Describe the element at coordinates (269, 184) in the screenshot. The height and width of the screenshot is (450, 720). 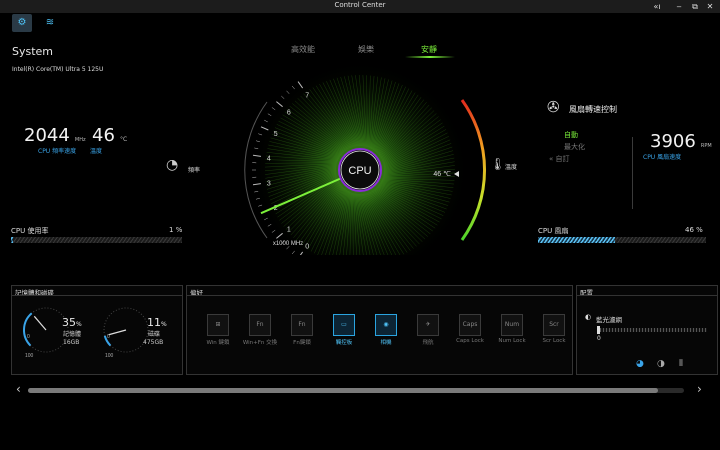
I see `gauge-tick-label: 3` at that location.